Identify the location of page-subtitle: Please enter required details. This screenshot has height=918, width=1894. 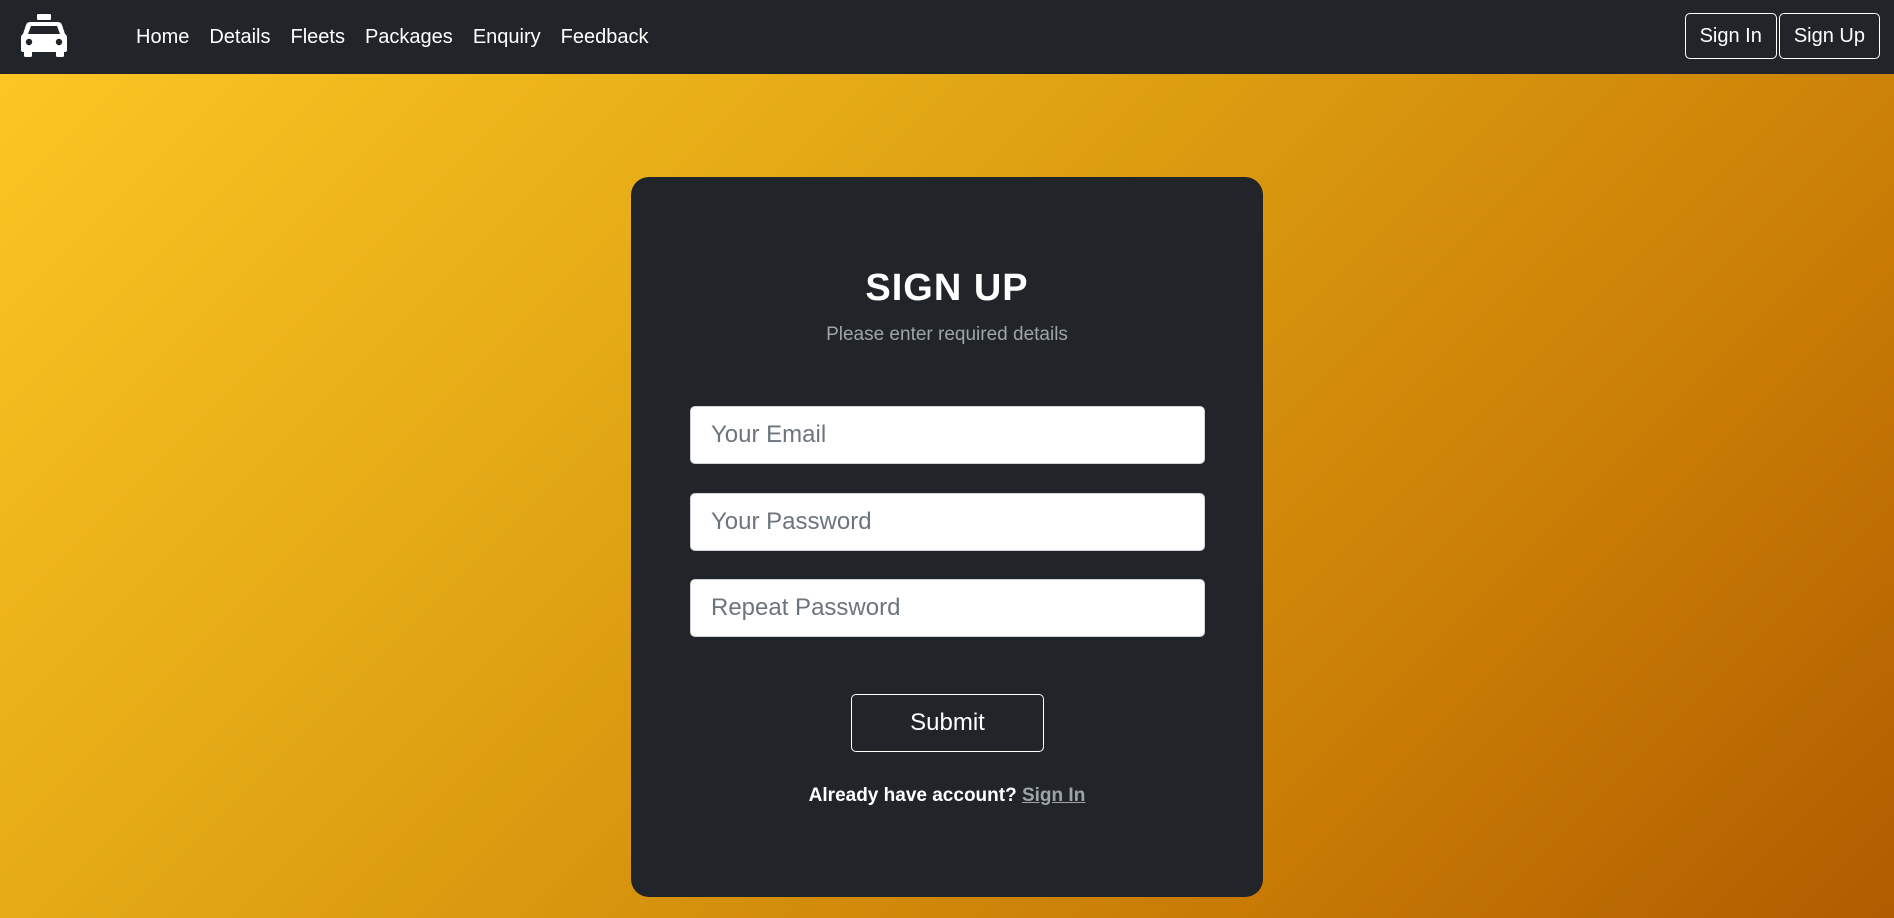
(947, 334).